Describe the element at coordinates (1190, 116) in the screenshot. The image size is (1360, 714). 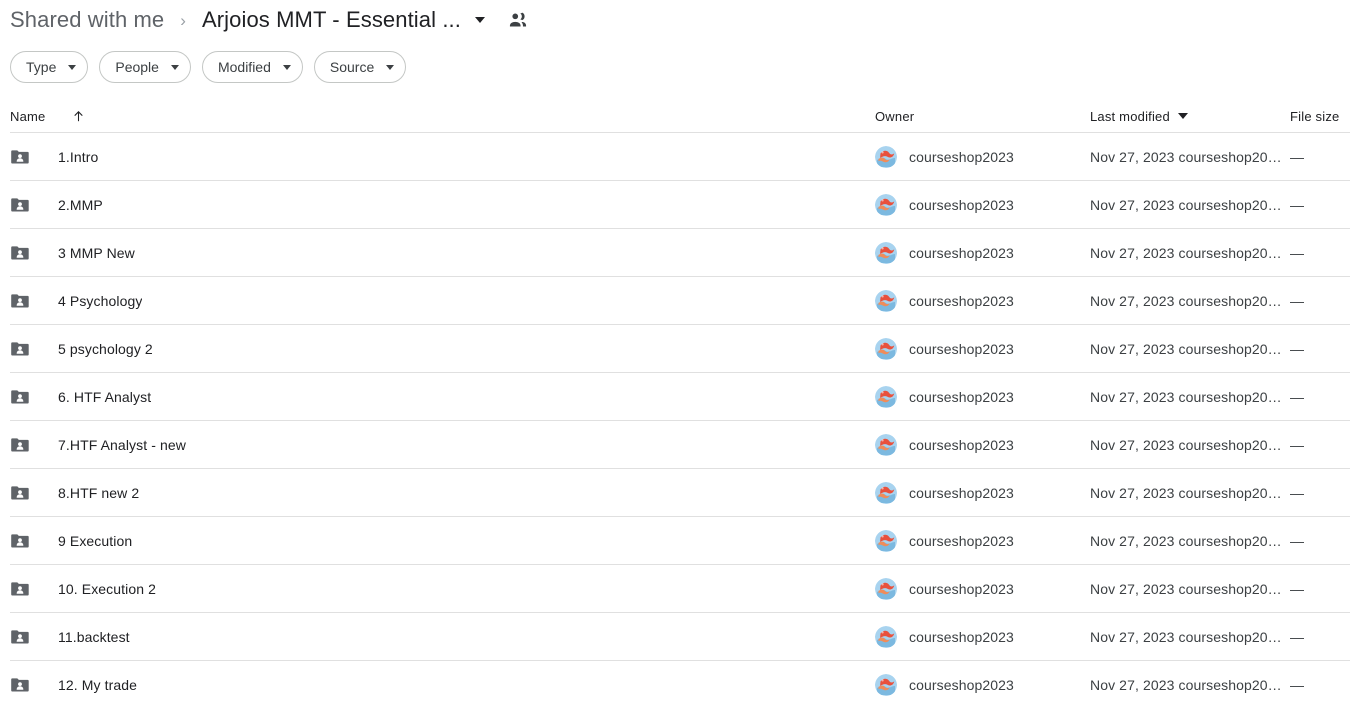
I see `column-header-last-modified: Last modified` at that location.